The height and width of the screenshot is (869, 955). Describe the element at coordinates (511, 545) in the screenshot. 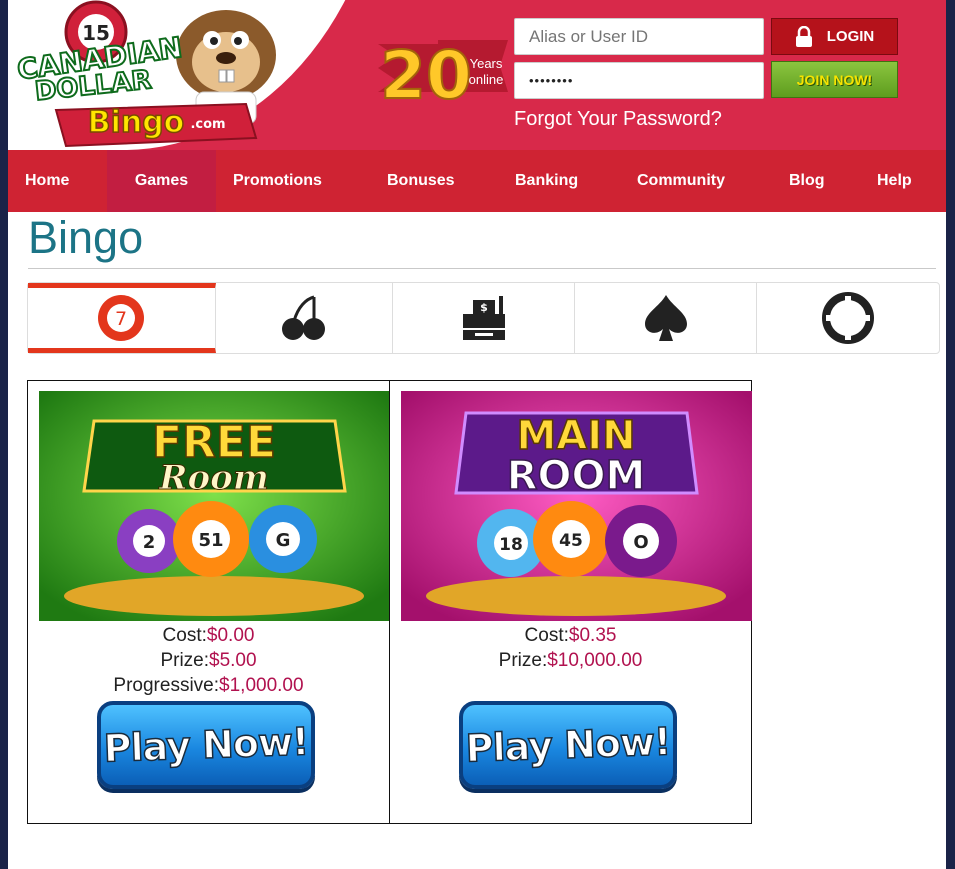

I see `main-ball-1: 18` at that location.